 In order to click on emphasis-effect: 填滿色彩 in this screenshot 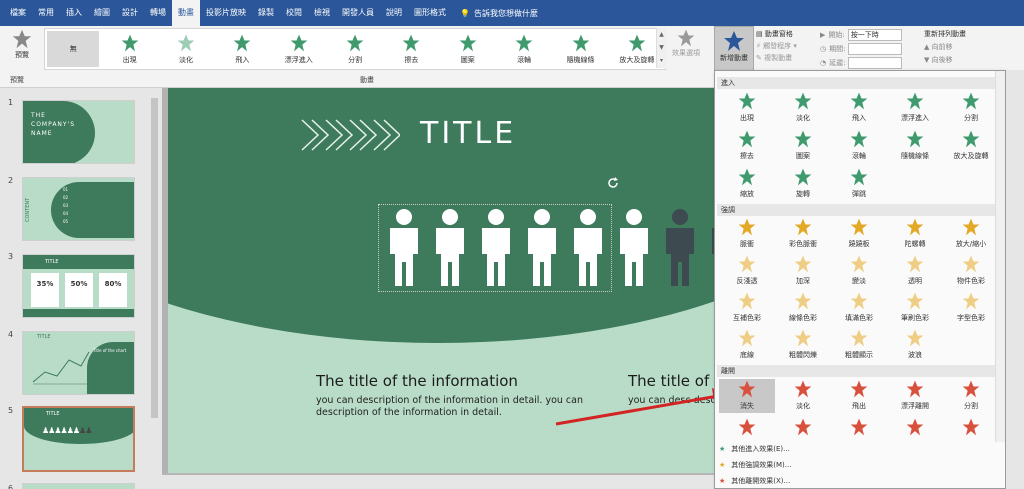, I will do `click(859, 308)`.